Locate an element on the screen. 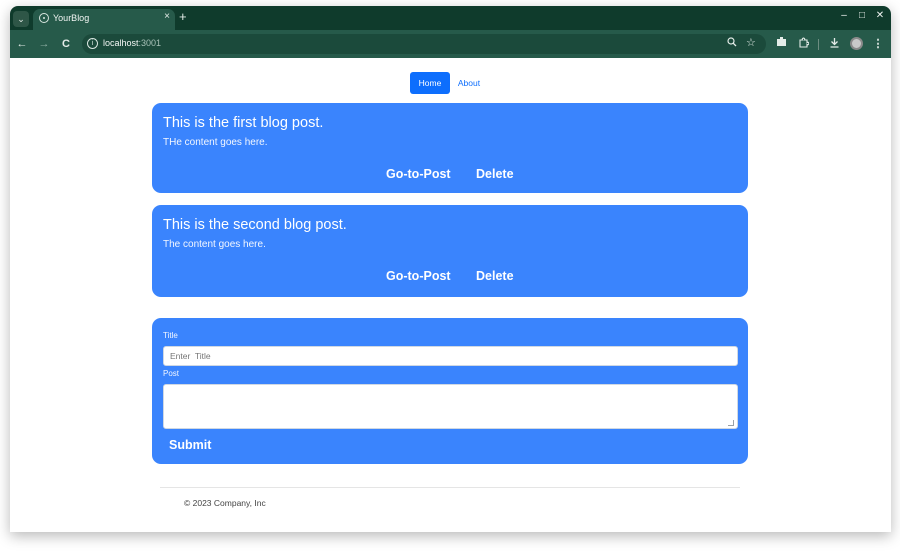  title-field-label: Title is located at coordinates (170, 335).